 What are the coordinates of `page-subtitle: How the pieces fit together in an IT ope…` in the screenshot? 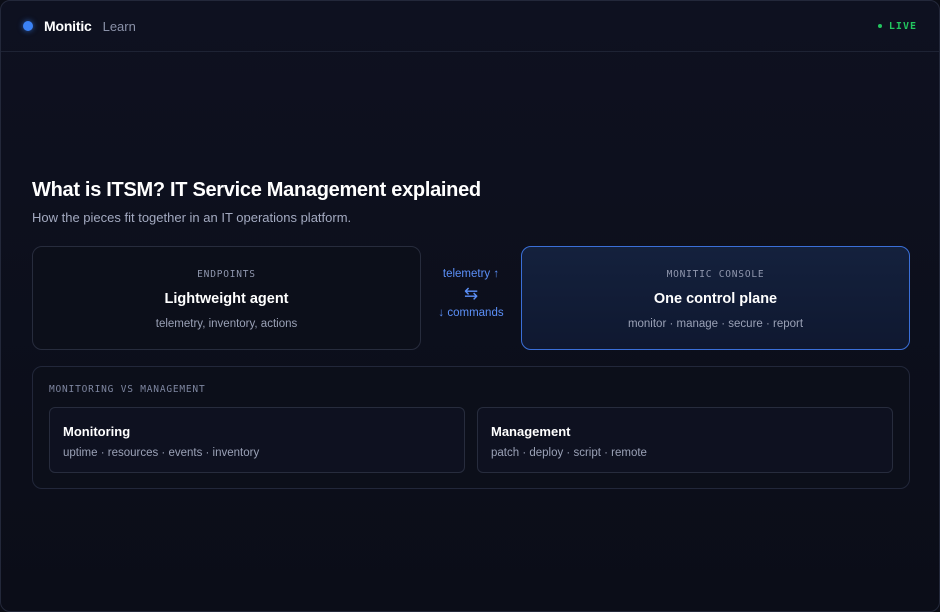 It's located at (192, 217).